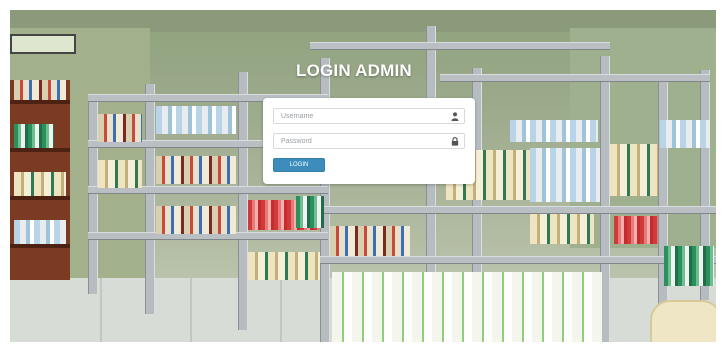 This screenshot has width=722, height=345. What do you see at coordinates (299, 165) in the screenshot?
I see `login-button: LOGIN` at bounding box center [299, 165].